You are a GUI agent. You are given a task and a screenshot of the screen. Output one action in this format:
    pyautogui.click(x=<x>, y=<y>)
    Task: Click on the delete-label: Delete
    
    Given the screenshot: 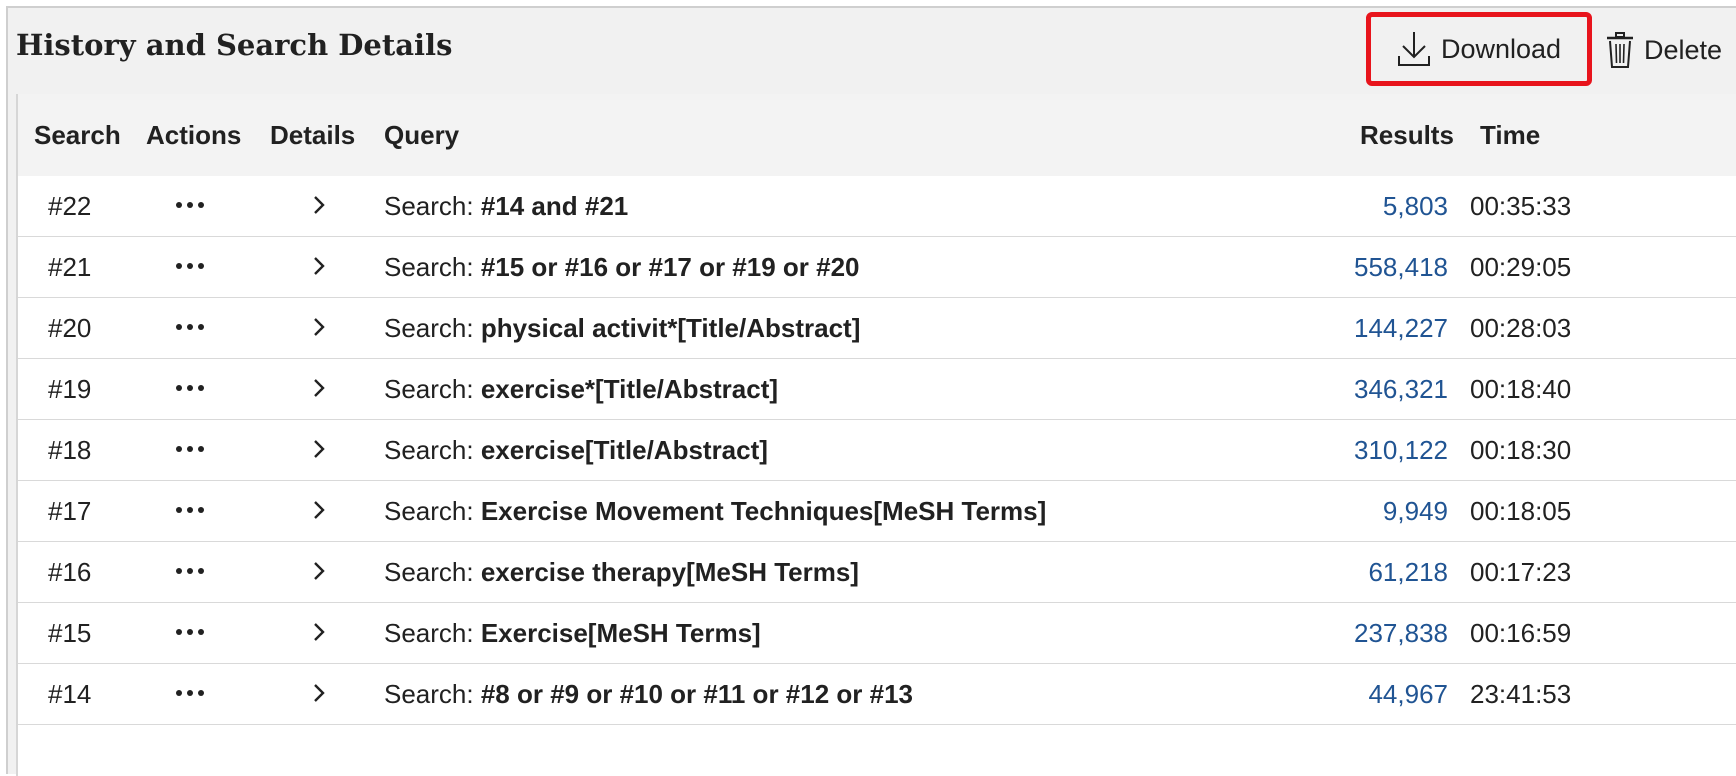 What is the action you would take?
    pyautogui.click(x=1683, y=49)
    